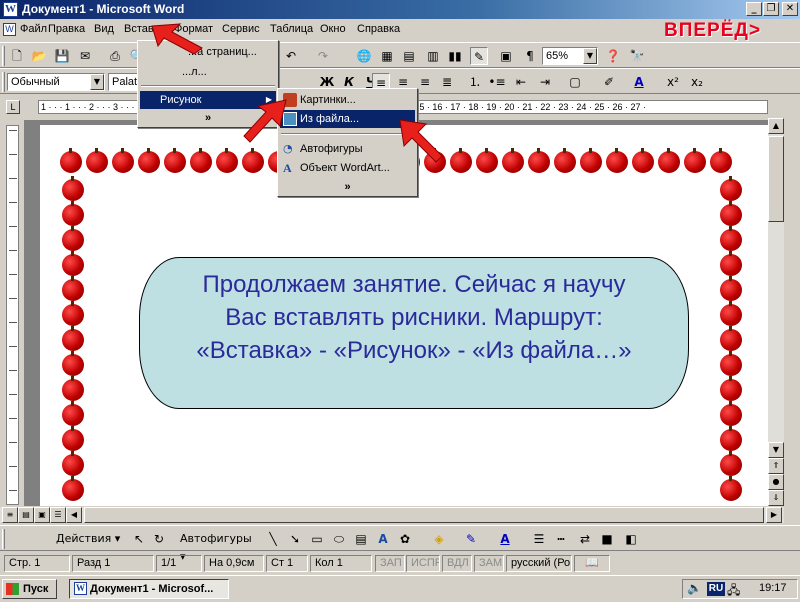 This screenshot has width=800, height=602. Describe the element at coordinates (62, 56) in the screenshot. I see `save-icon: 💾` at that location.